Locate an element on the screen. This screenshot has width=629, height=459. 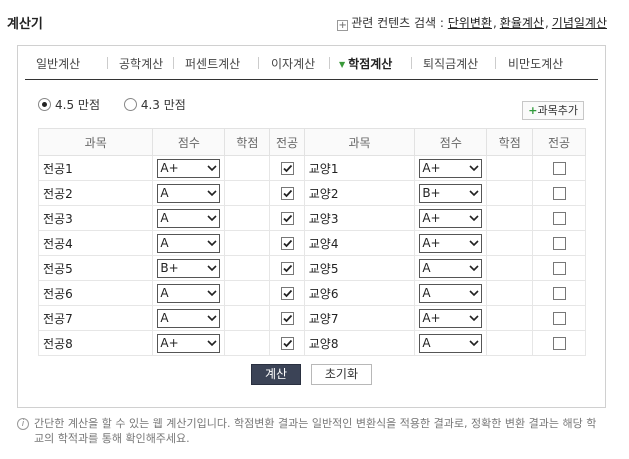
related-link-anniversary: 기념일계산 is located at coordinates (579, 23).